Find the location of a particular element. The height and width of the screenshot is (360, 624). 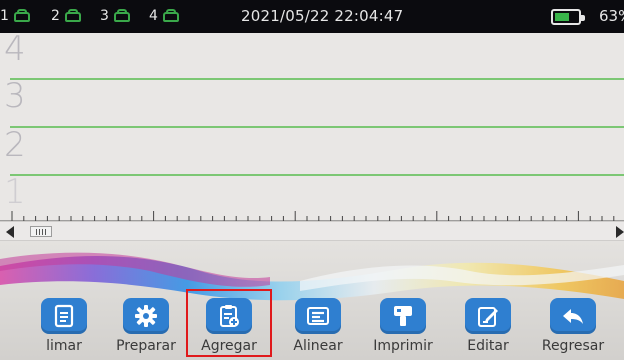

imprimir-button: Imprimir is located at coordinates (403, 327).